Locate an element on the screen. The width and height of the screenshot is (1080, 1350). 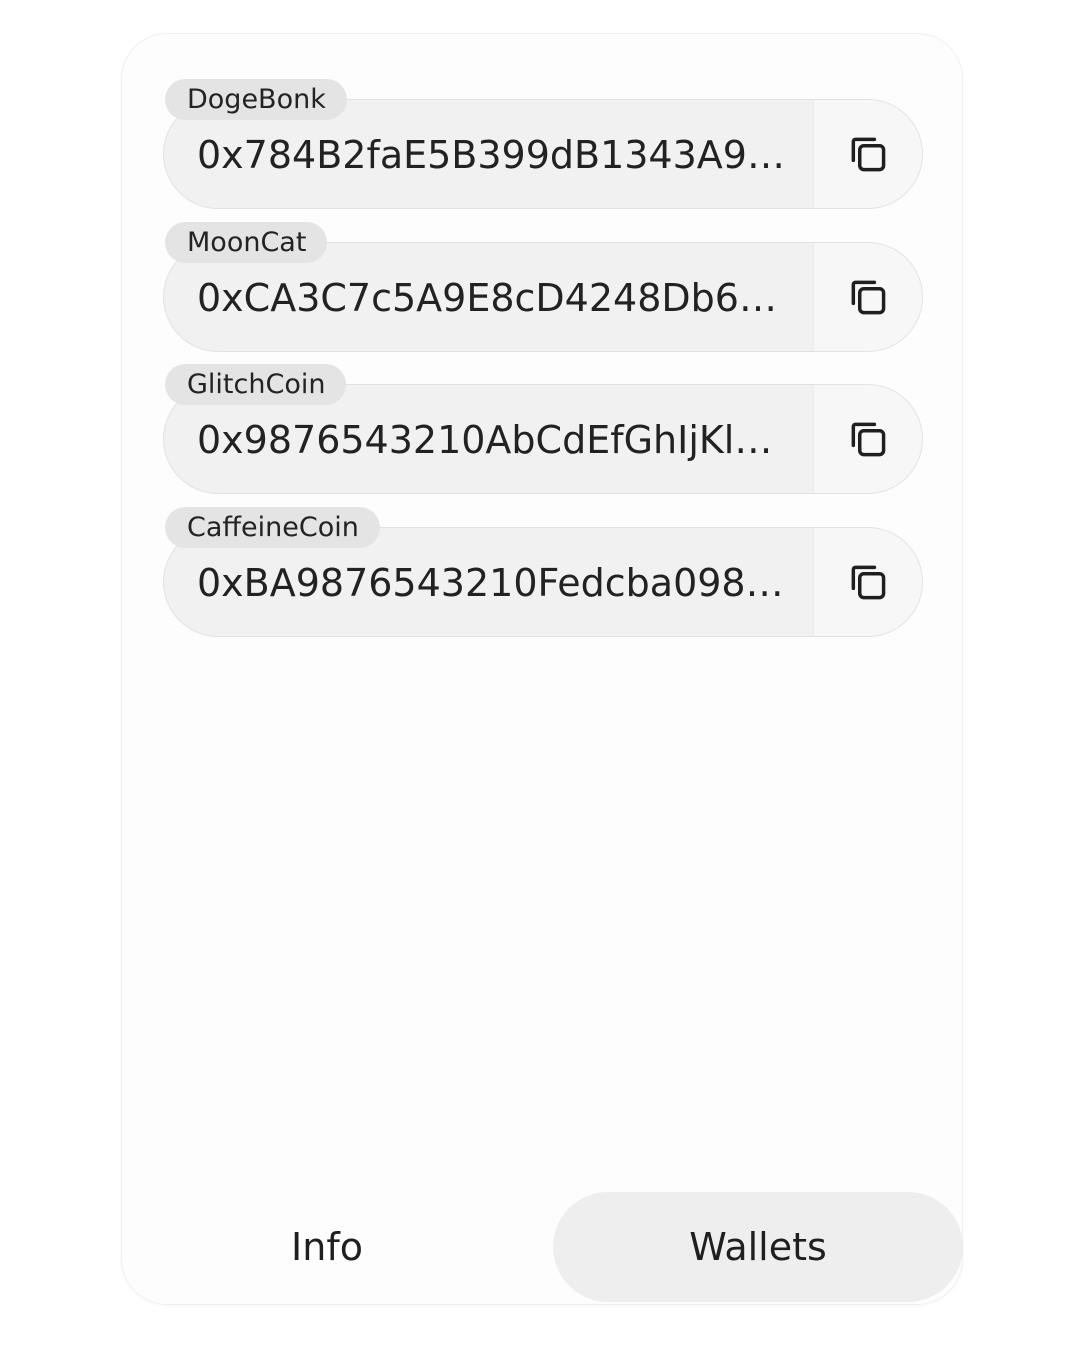
wallet-name-tag: CaffeineCoin is located at coordinates (272, 527).